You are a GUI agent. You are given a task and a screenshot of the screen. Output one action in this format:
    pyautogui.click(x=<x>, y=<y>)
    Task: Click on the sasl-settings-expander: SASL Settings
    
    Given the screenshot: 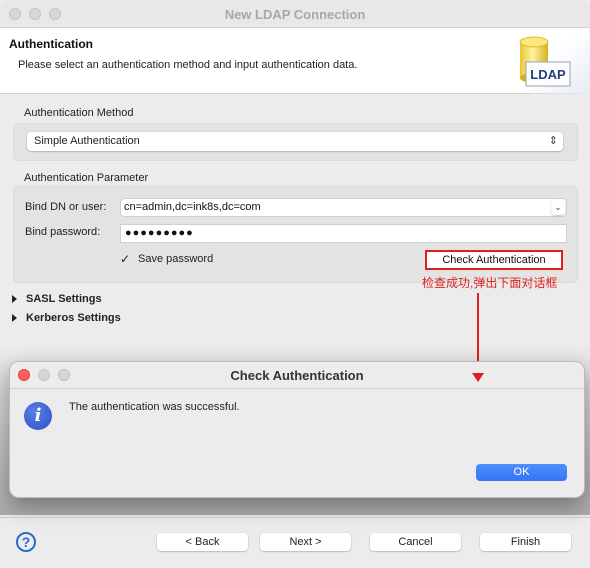 What is the action you would take?
    pyautogui.click(x=57, y=299)
    